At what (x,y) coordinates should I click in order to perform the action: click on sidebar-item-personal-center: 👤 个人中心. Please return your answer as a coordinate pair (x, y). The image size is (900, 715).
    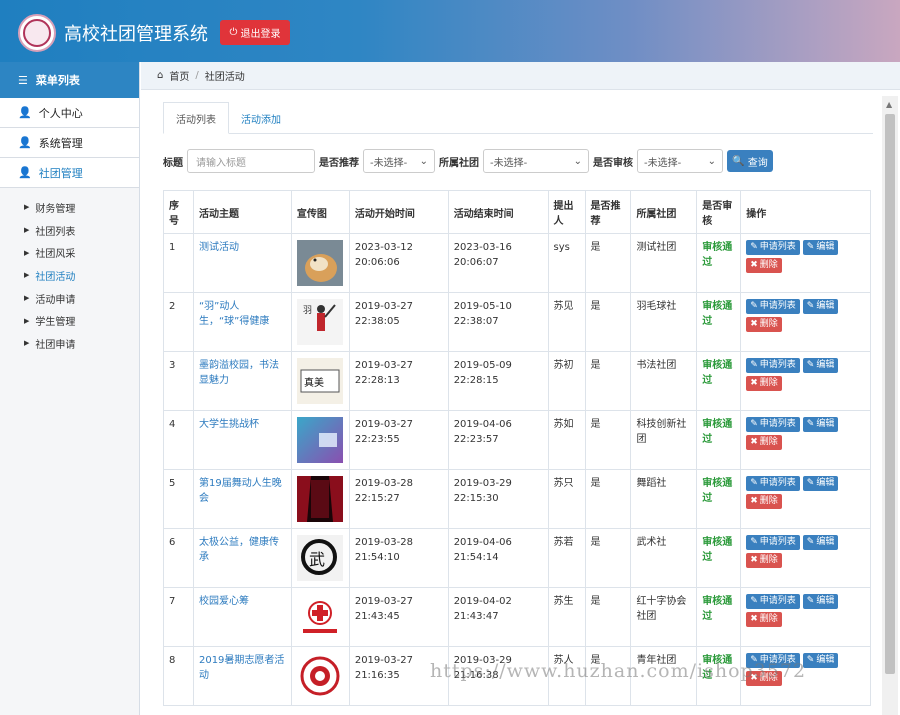
    Looking at the image, I should click on (69, 113).